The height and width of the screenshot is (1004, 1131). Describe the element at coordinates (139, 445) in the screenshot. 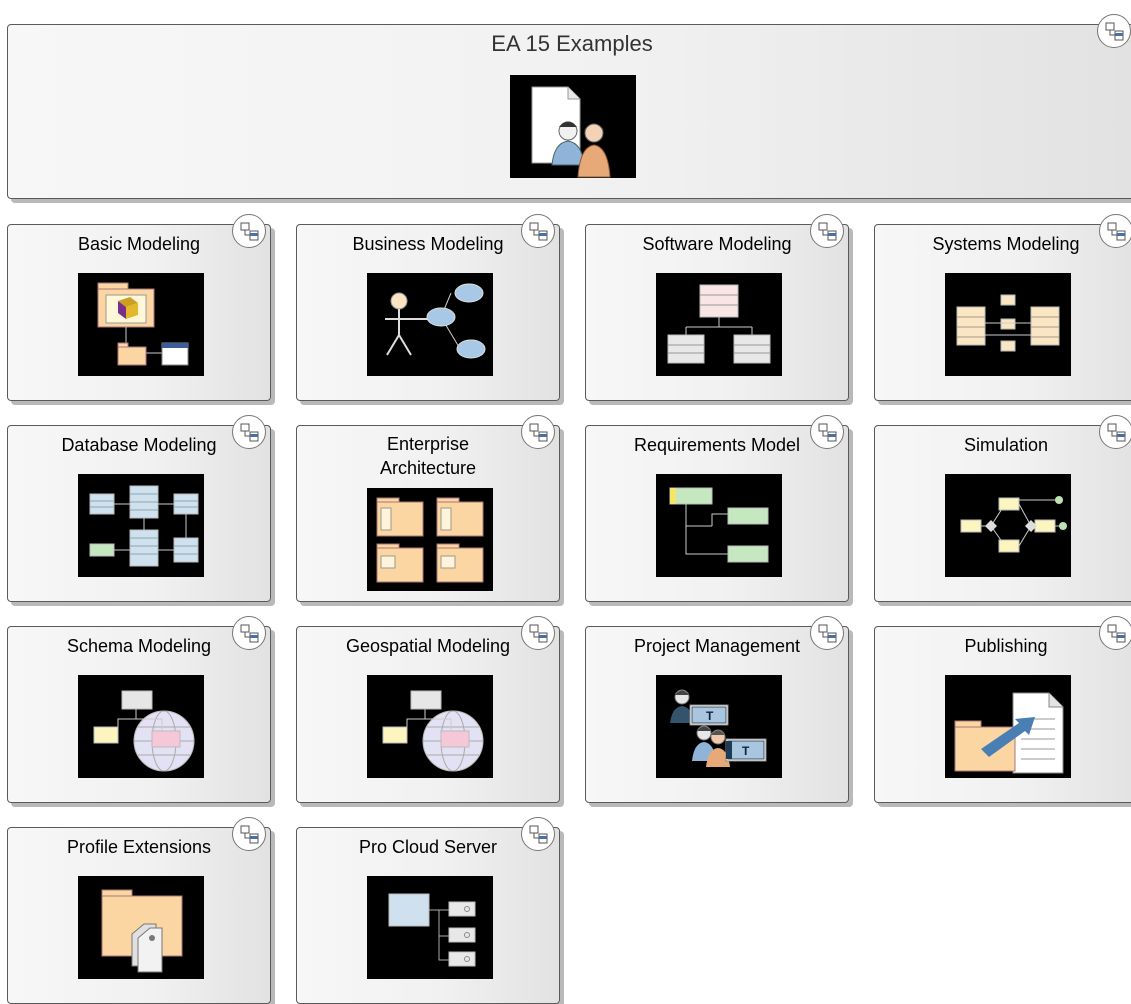

I see `tile-title: Database Modeling` at that location.